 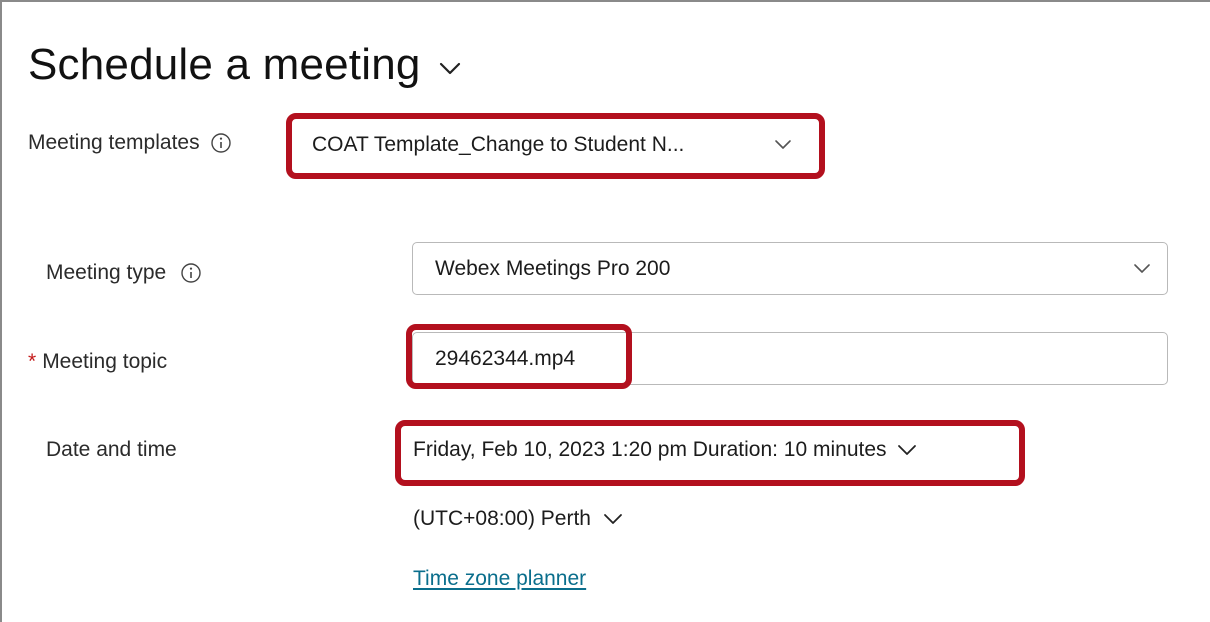 What do you see at coordinates (32, 361) in the screenshot?
I see `required-marker: *` at bounding box center [32, 361].